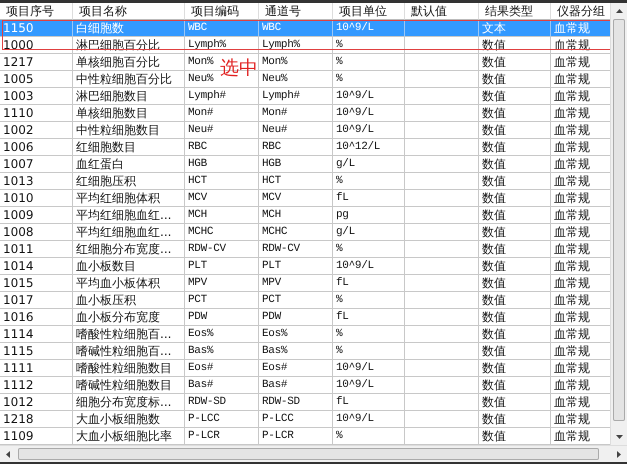  What do you see at coordinates (271, 164) in the screenshot?
I see `table-cell: HGB` at bounding box center [271, 164].